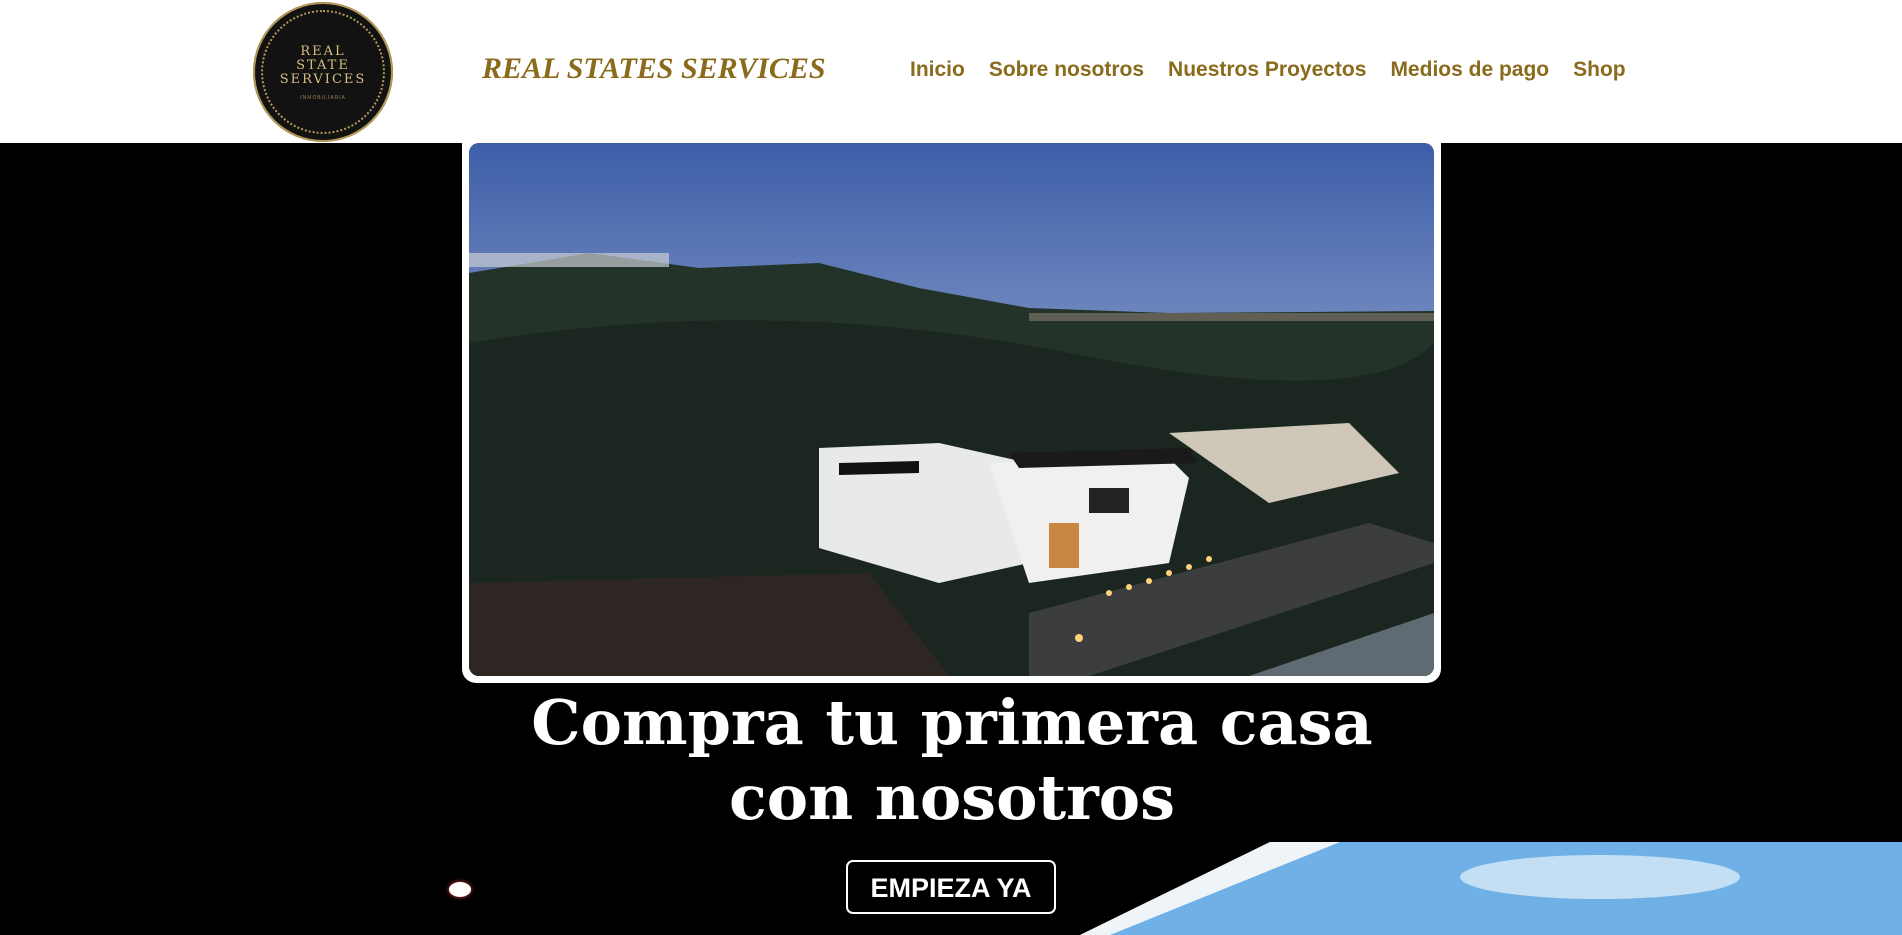 The width and height of the screenshot is (1902, 935). Describe the element at coordinates (952, 760) in the screenshot. I see `hero-headline: Compra tu primera casa con nosotros` at that location.